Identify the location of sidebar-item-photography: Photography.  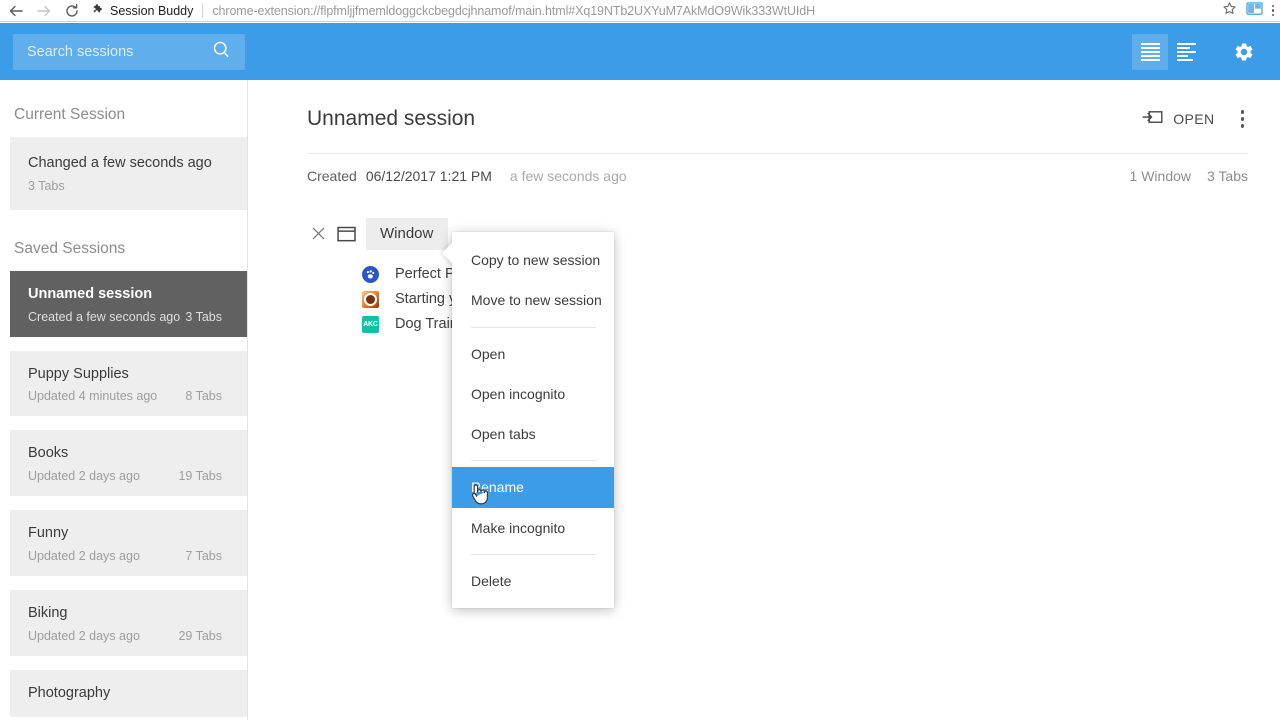
(128, 693).